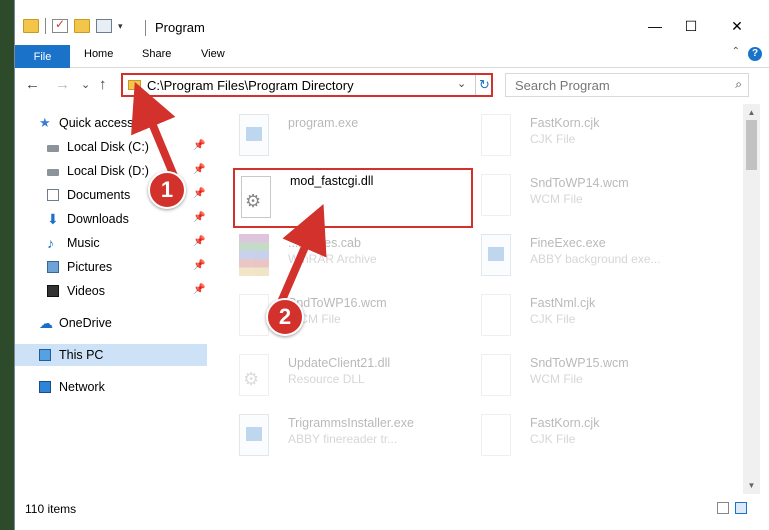 This screenshot has width=769, height=530. Describe the element at coordinates (98, 54) in the screenshot. I see `tab-home: Home` at that location.